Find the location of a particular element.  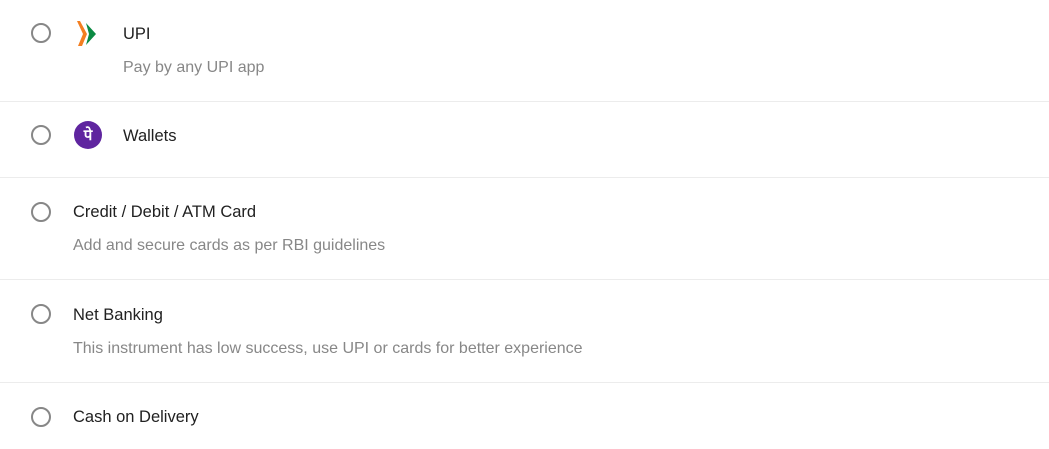

phonepe-logo-icon: पे is located at coordinates (88, 135).